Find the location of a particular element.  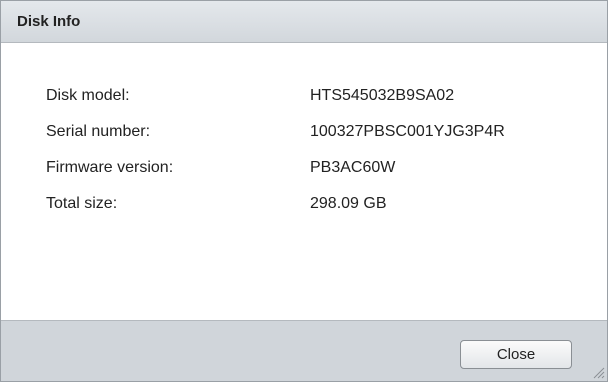

disk-model-value: HTS545032B9SA02 is located at coordinates (382, 95).